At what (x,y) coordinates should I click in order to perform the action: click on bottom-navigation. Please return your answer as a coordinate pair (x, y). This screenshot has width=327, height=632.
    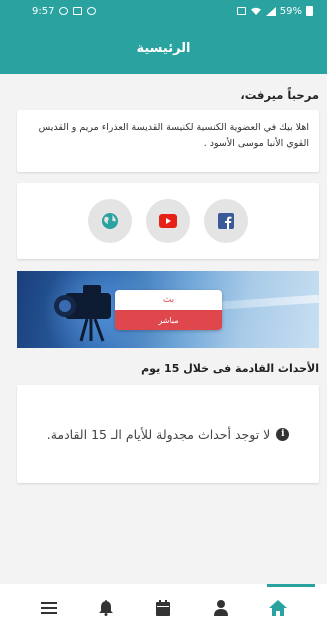
    Looking at the image, I should click on (163, 608).